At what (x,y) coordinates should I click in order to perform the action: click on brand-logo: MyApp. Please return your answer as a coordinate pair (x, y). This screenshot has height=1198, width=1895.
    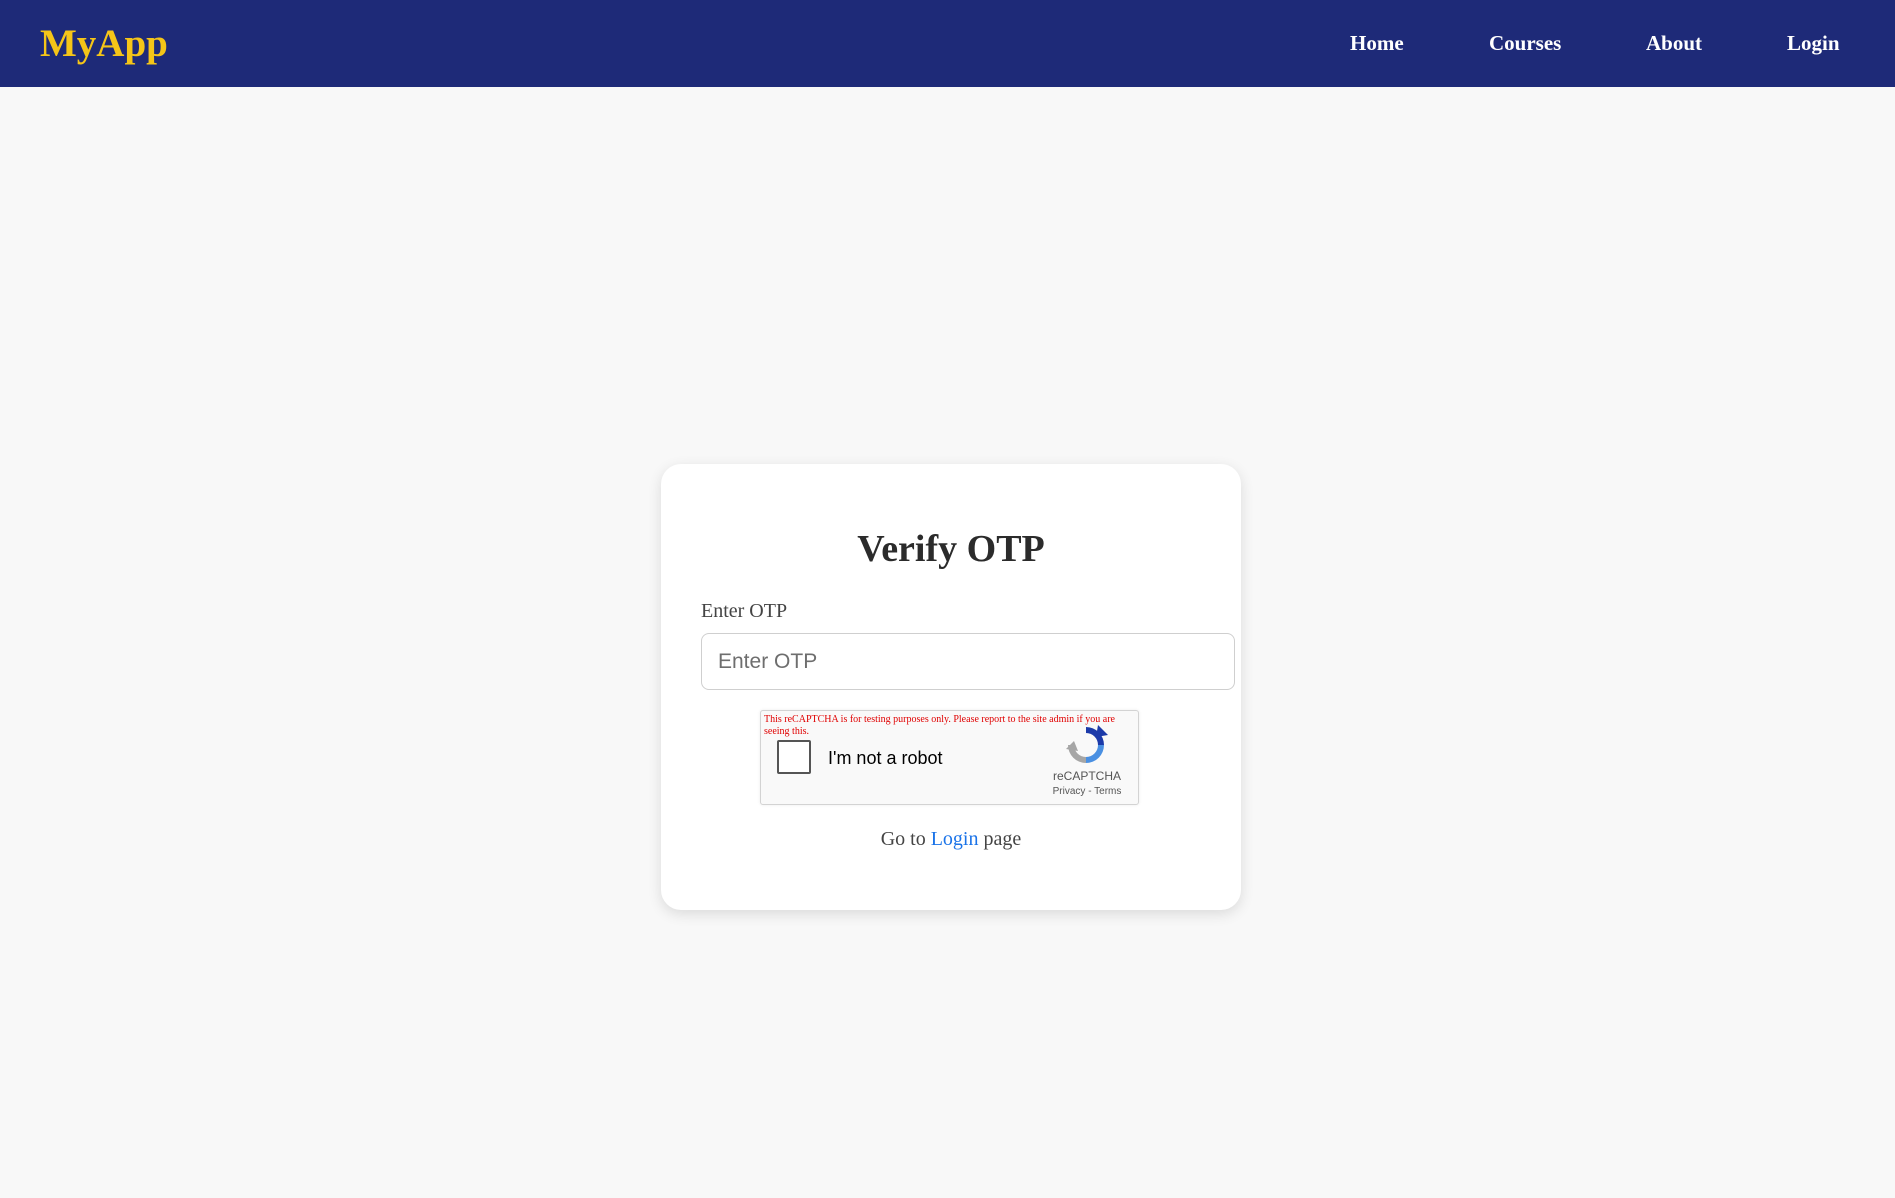
    Looking at the image, I should click on (104, 44).